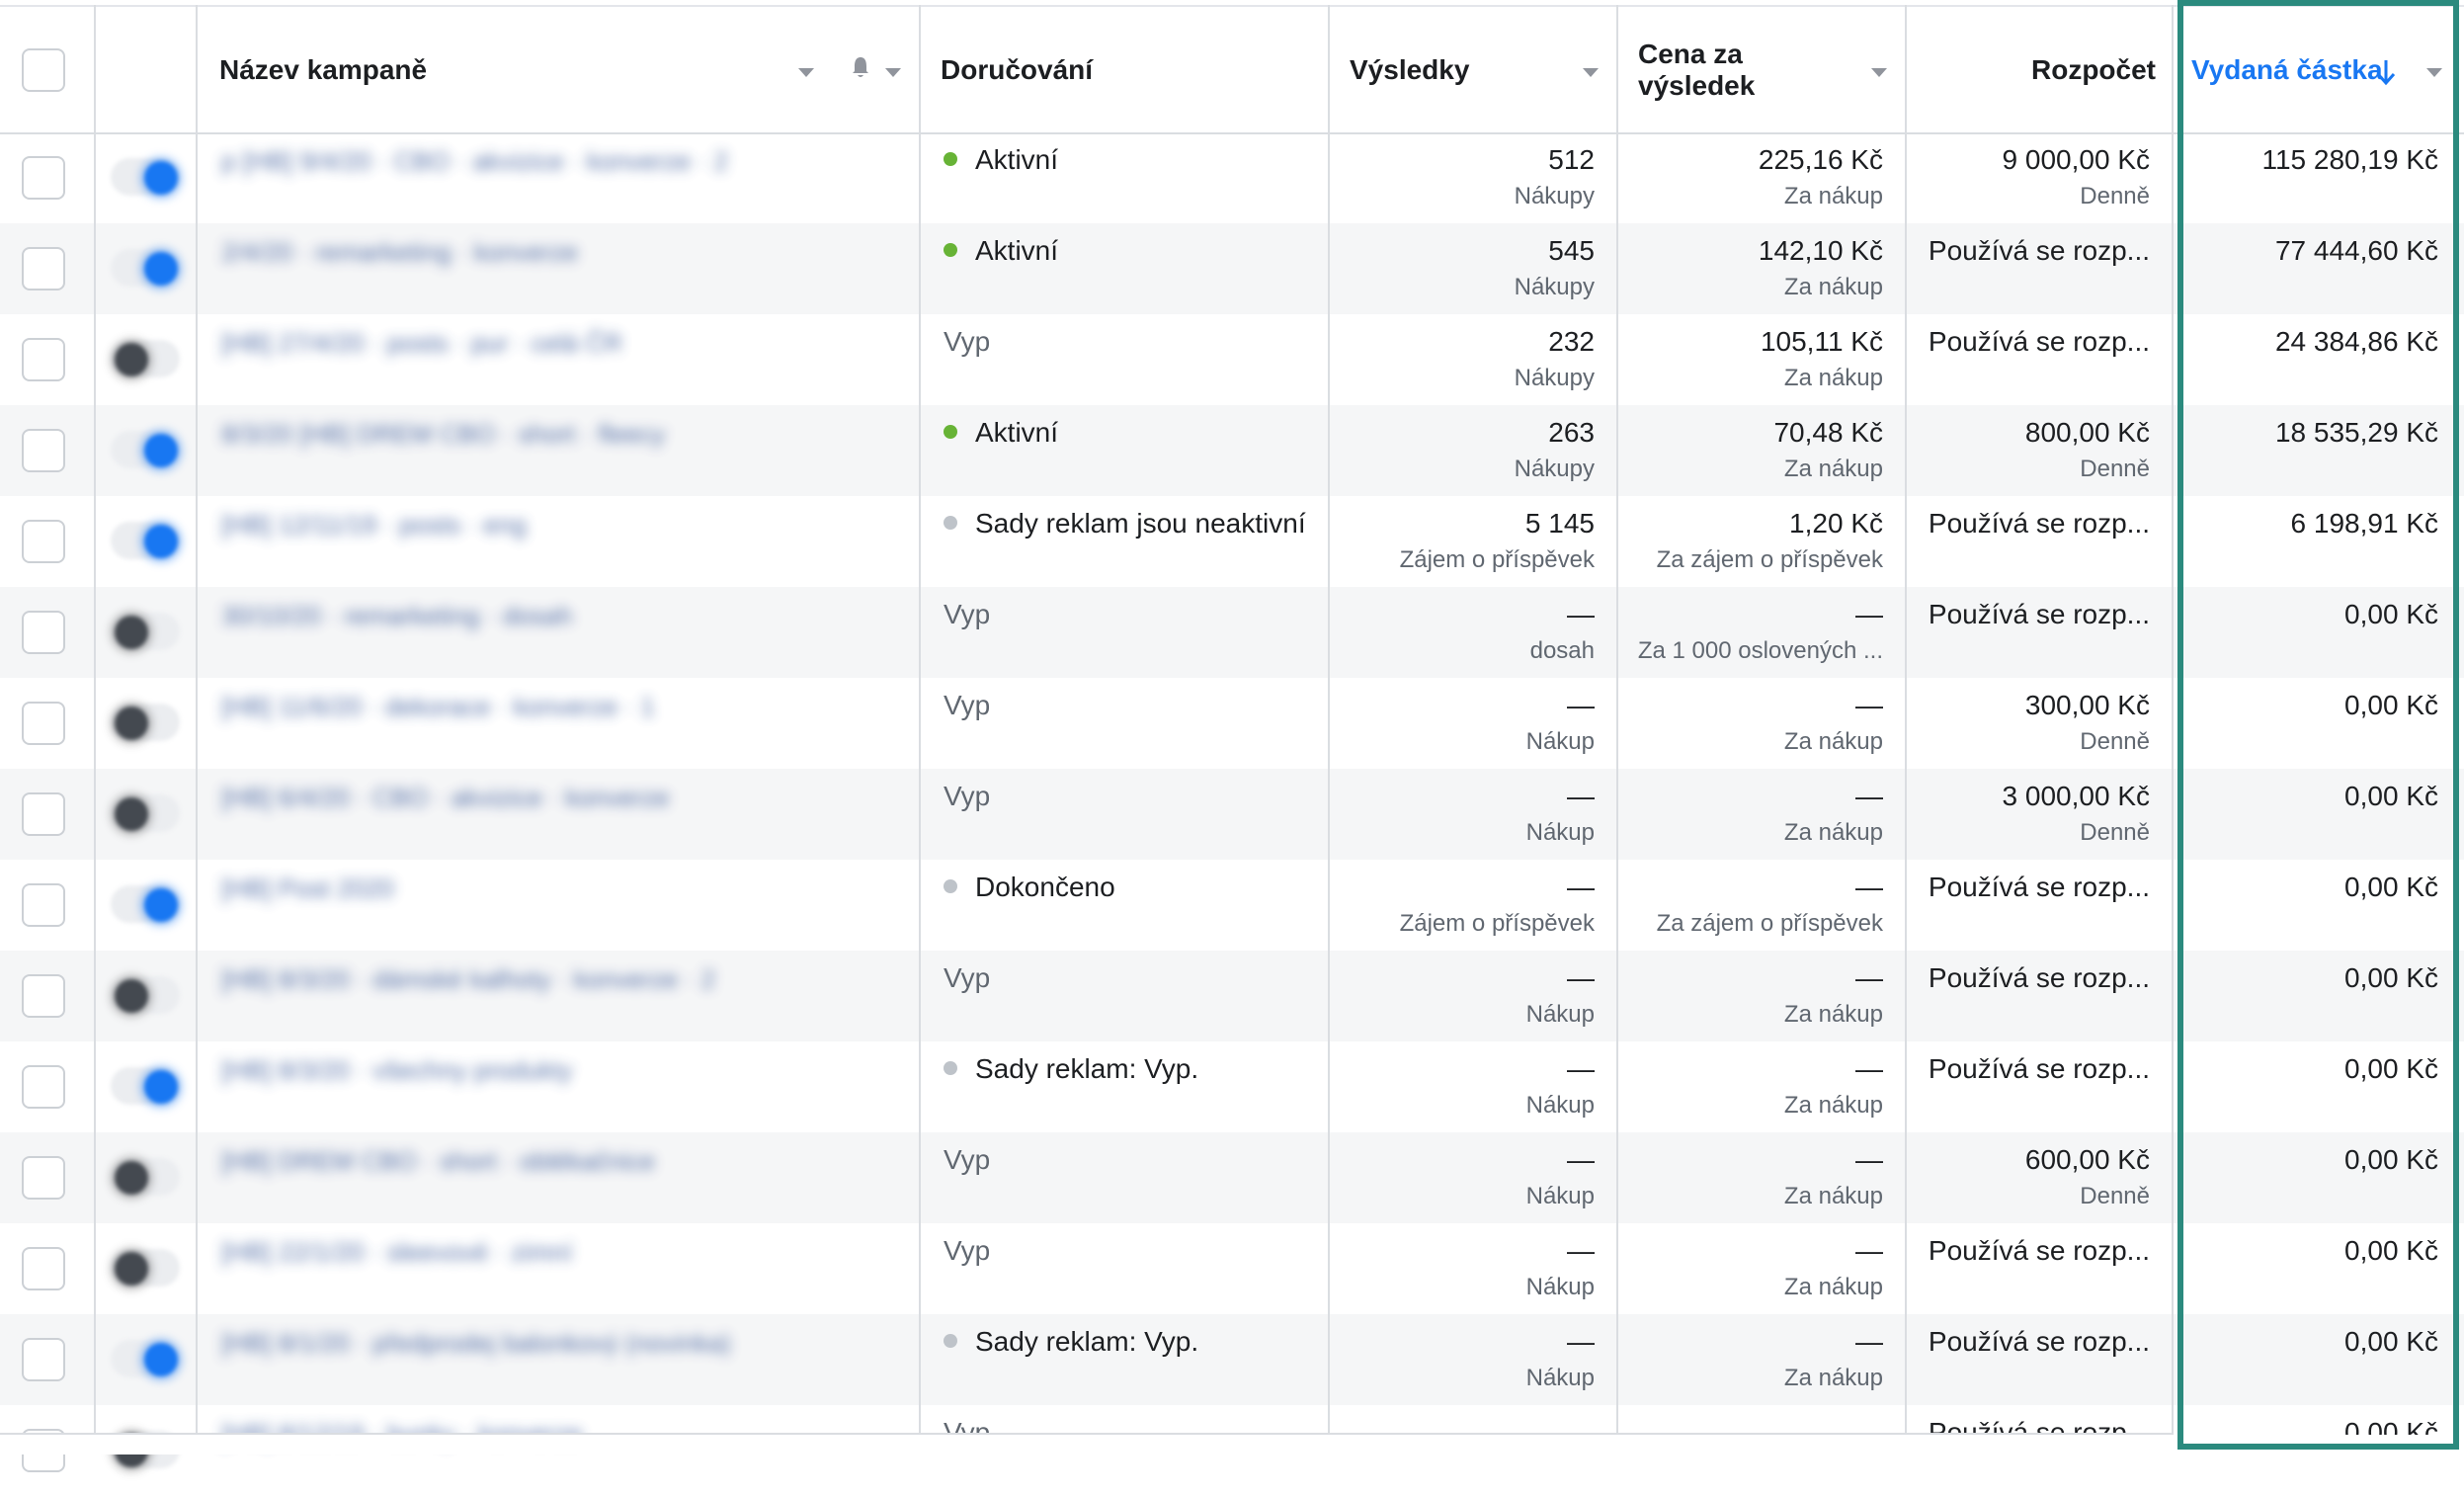 Image resolution: width=2464 pixels, height=1496 pixels. I want to click on delivery-text: Dokončeno, so click(1045, 887).